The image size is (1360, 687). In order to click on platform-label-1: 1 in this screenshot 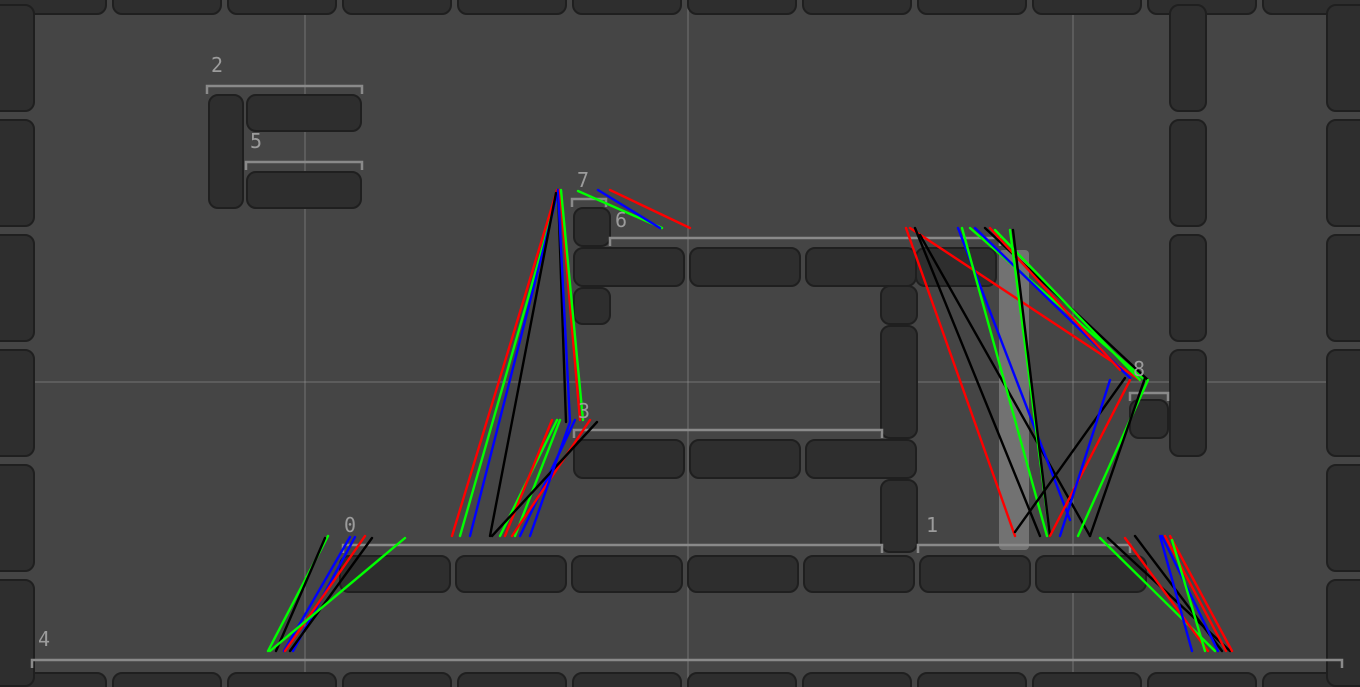, I will do `click(932, 525)`.